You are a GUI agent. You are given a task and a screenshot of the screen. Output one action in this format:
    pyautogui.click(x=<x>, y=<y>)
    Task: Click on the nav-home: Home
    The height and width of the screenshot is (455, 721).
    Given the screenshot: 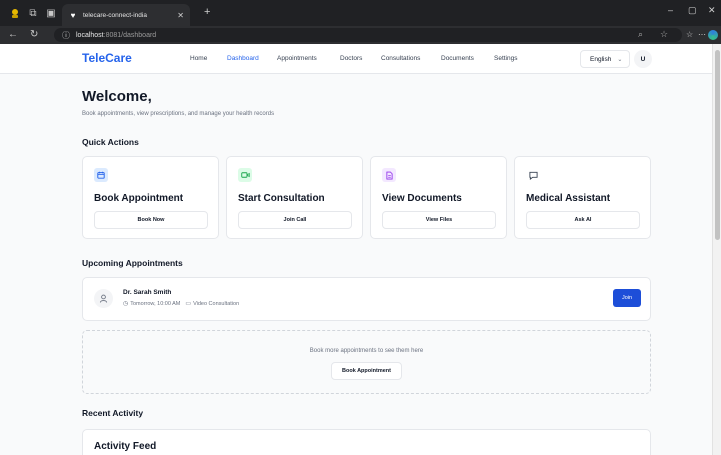 What is the action you would take?
    pyautogui.click(x=198, y=58)
    